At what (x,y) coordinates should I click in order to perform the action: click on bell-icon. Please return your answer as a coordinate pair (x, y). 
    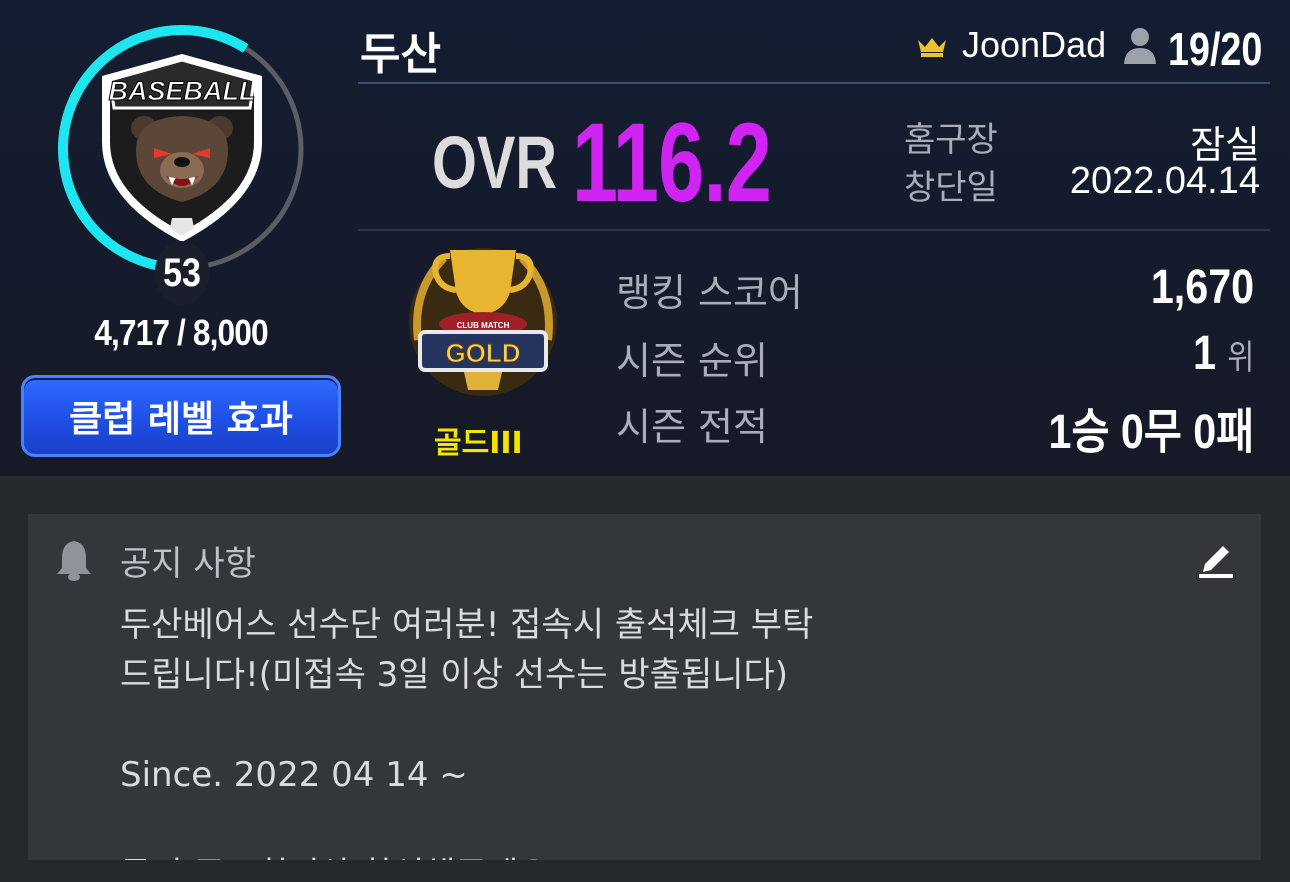
    Looking at the image, I should click on (74, 561).